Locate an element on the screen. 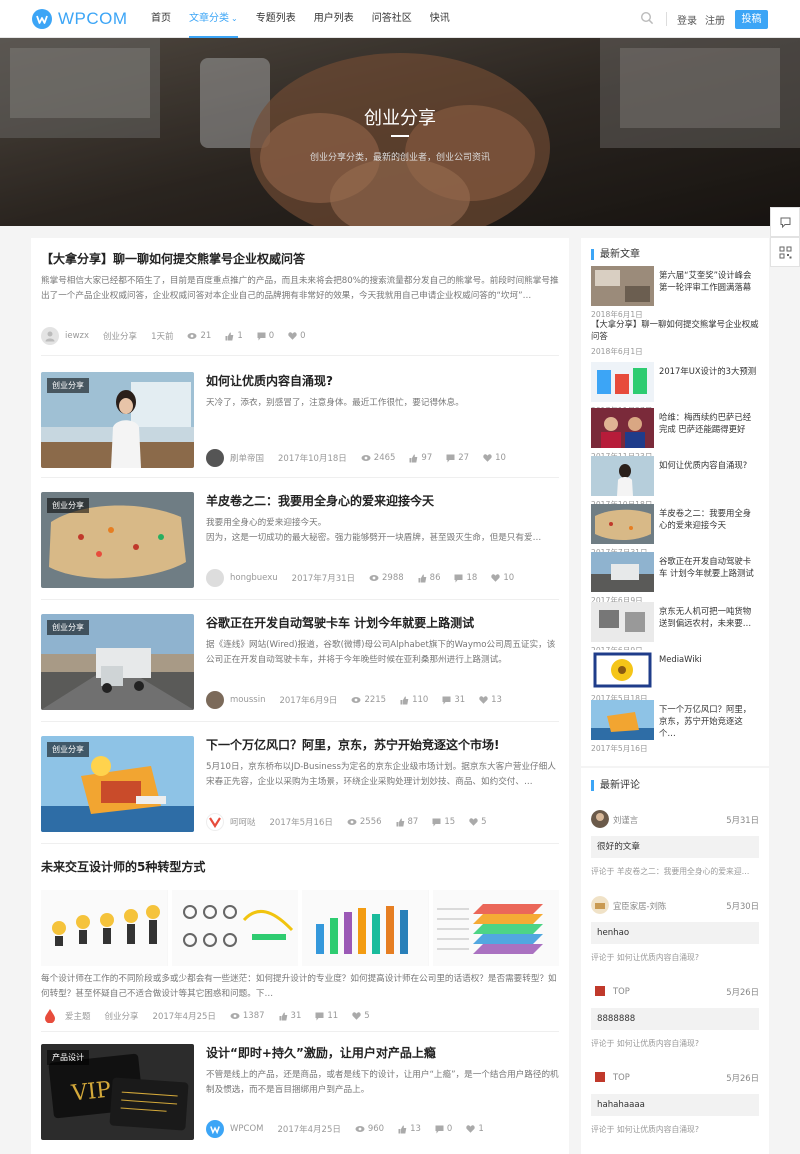 This screenshot has width=800, height=1154. login-link: 登录 is located at coordinates (687, 19).